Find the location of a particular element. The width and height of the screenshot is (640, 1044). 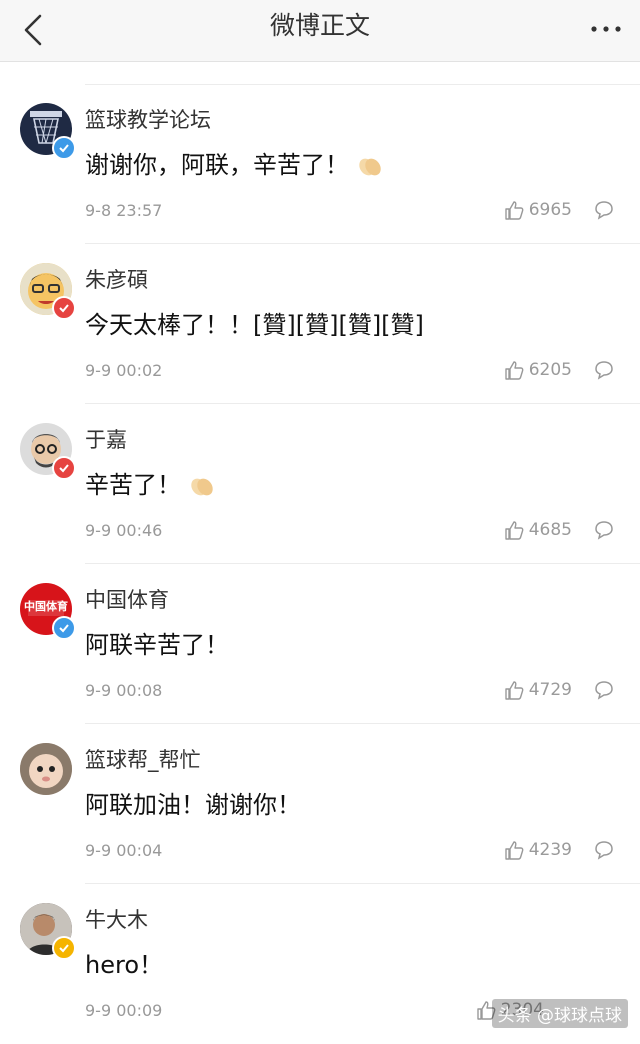

page-title: 微博正文 is located at coordinates (319, 25).